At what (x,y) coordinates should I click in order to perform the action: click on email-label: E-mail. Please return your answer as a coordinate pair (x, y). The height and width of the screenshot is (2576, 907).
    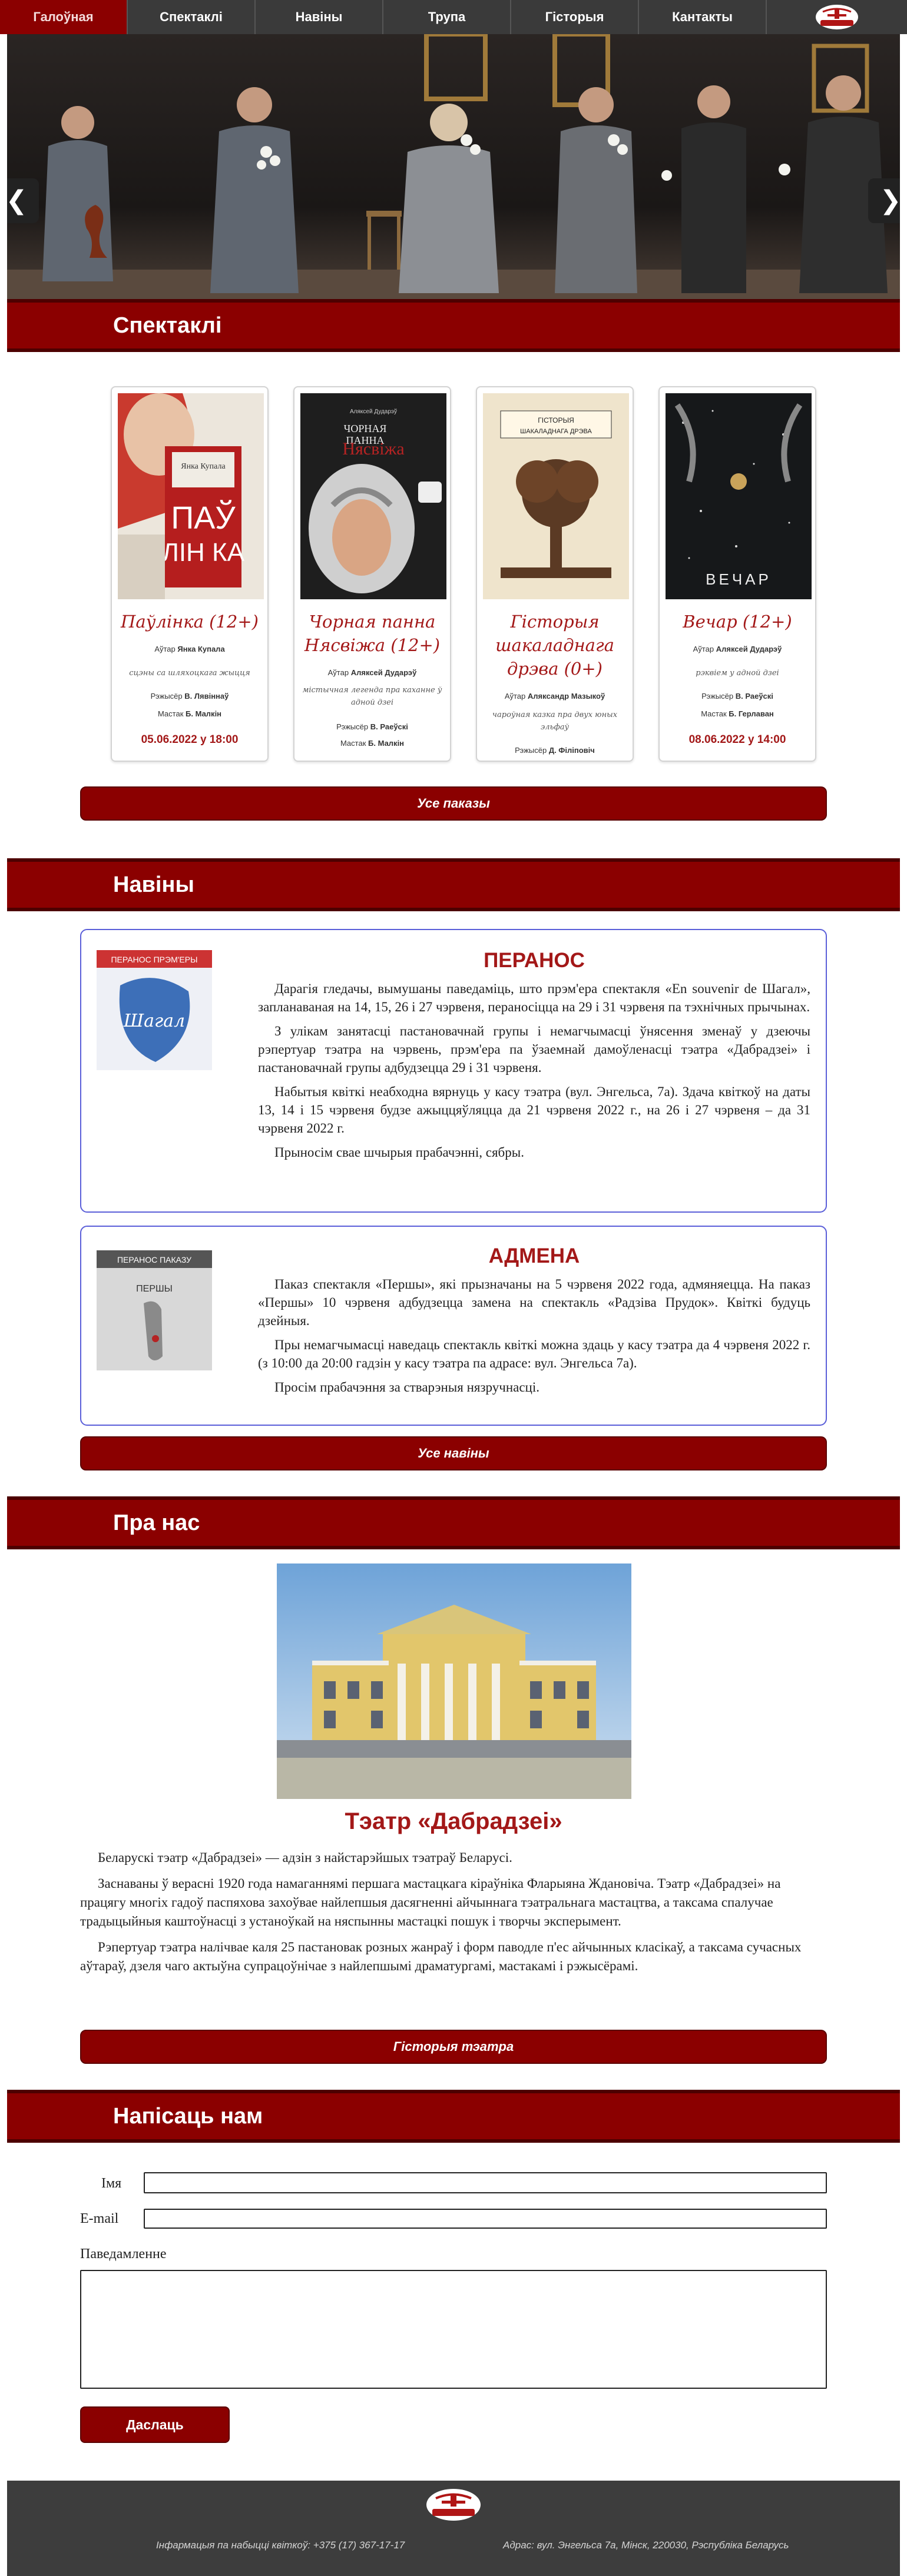
    Looking at the image, I should click on (99, 2218).